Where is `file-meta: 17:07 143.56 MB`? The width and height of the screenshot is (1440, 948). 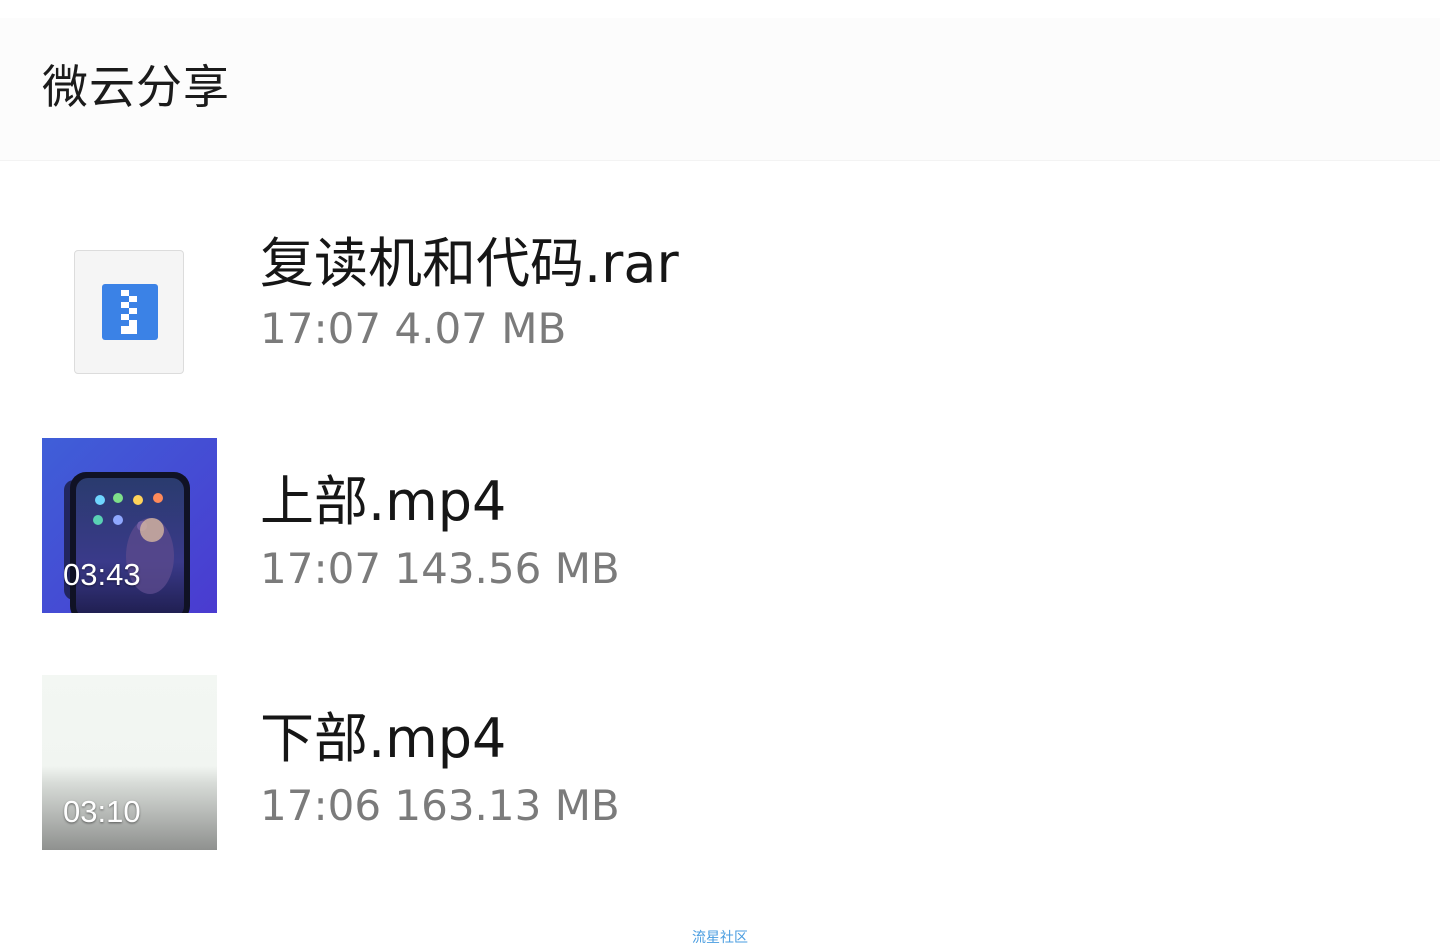 file-meta: 17:07 143.56 MB is located at coordinates (440, 568).